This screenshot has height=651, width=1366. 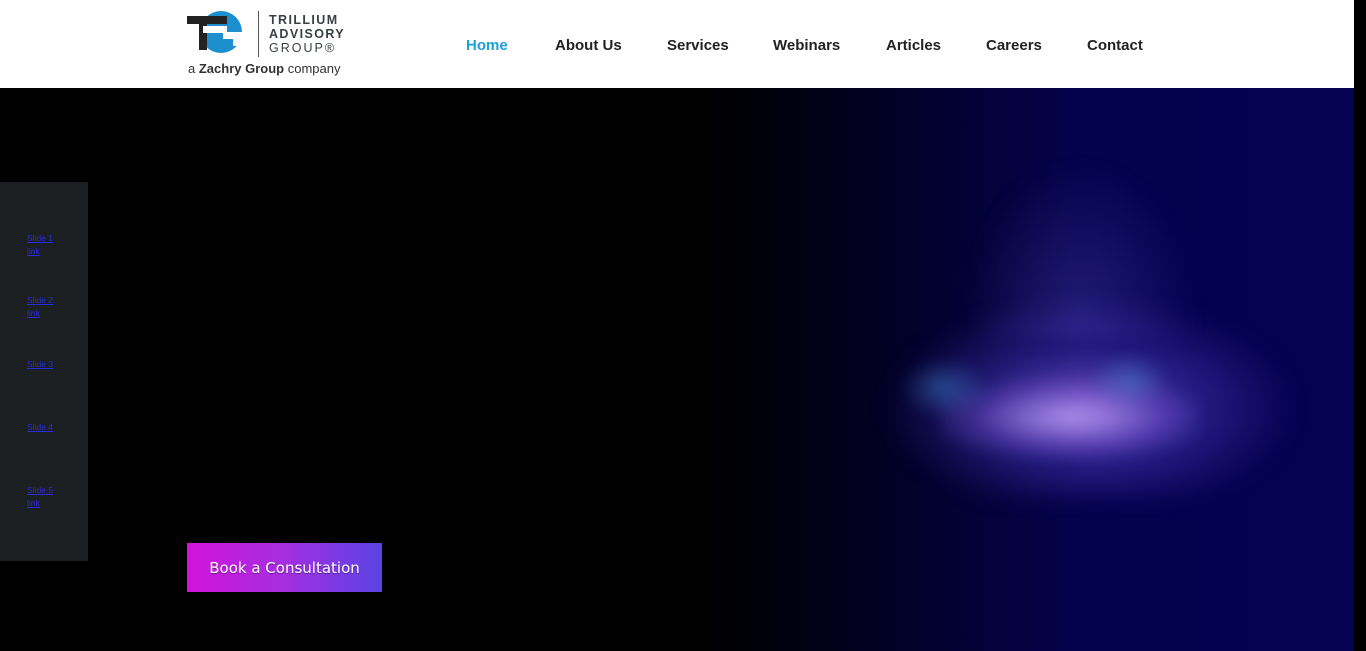 I want to click on logo-tagline: a Zachry Group company, so click(x=264, y=68).